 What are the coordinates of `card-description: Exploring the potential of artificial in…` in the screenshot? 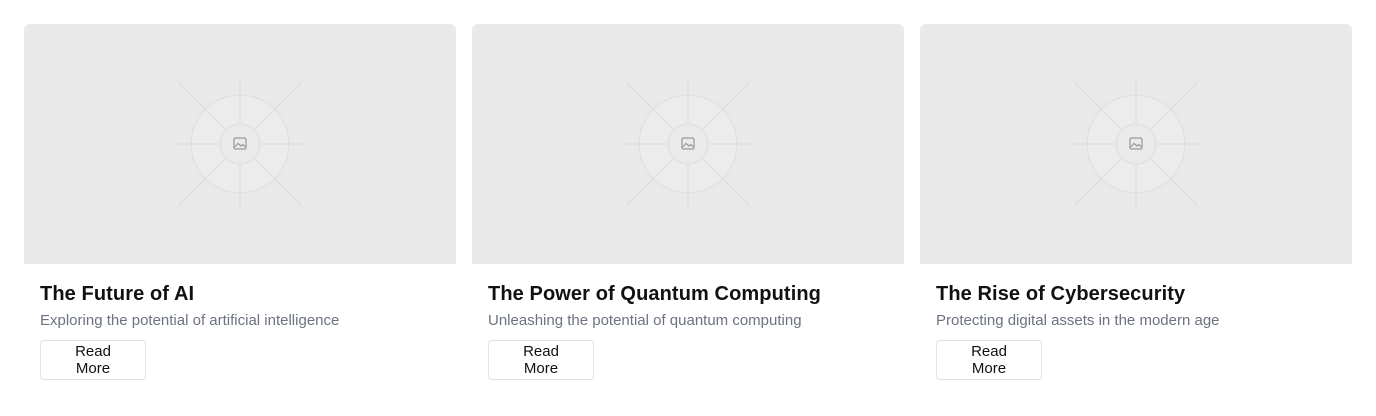 It's located at (190, 320).